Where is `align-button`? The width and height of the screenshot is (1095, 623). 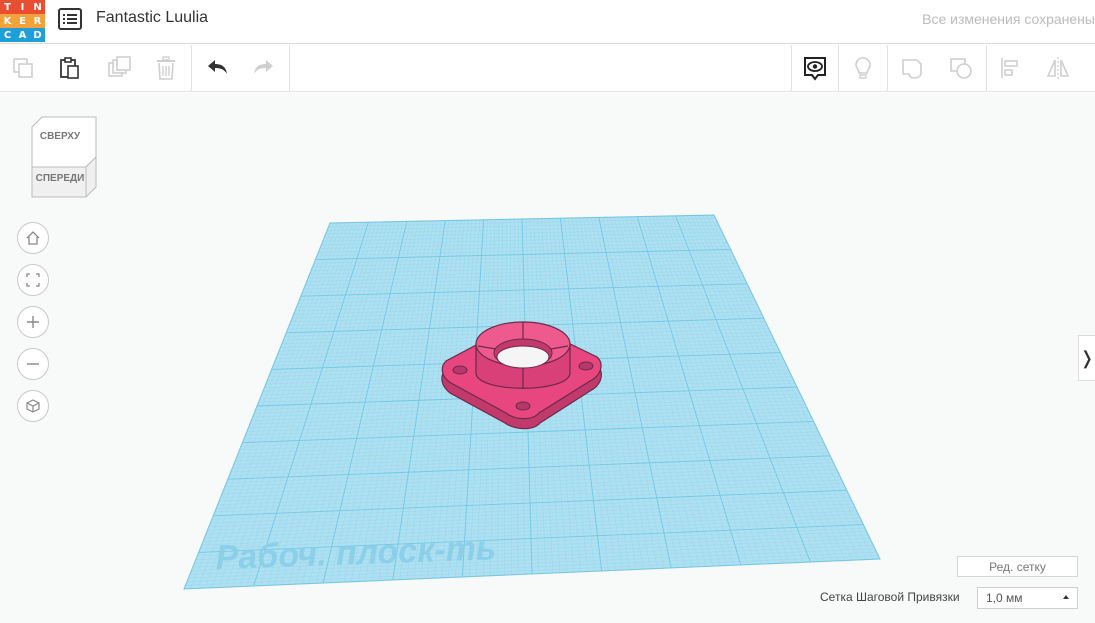 align-button is located at coordinates (1010, 68).